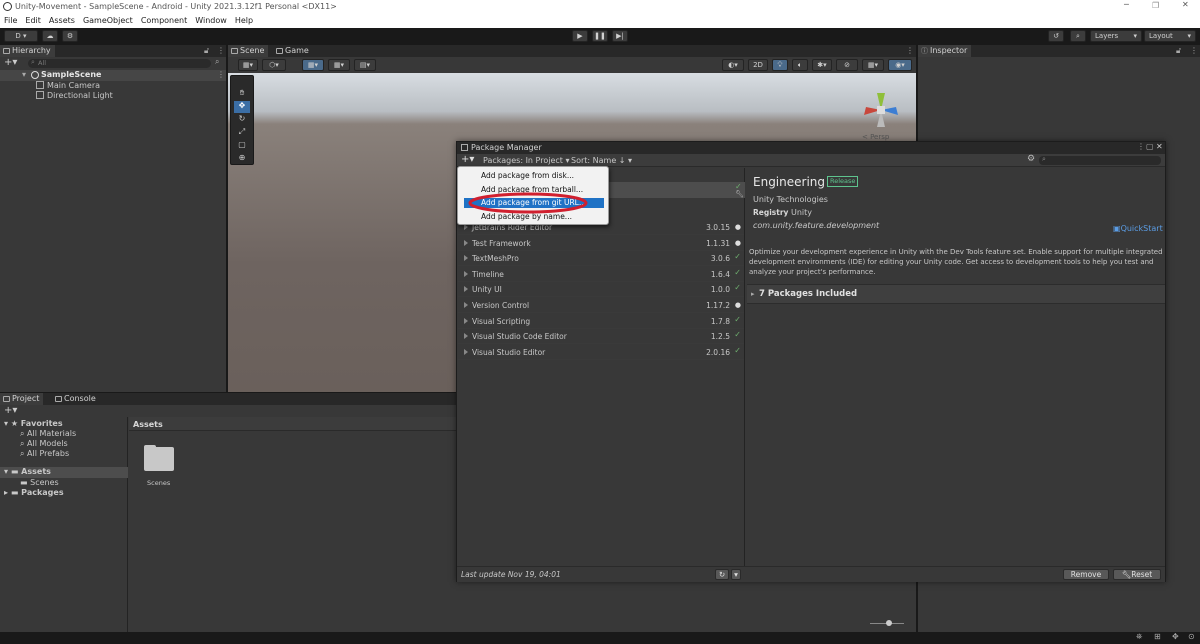 This screenshot has height=644, width=1200. I want to click on step-button: ▶|, so click(620, 36).